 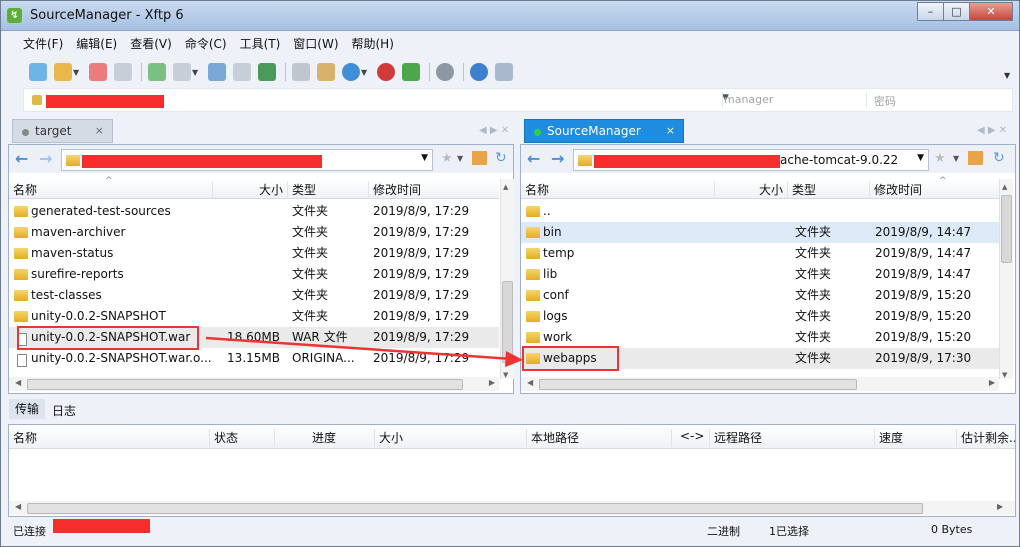 I want to click on status-selection: 1已选择, so click(x=789, y=531).